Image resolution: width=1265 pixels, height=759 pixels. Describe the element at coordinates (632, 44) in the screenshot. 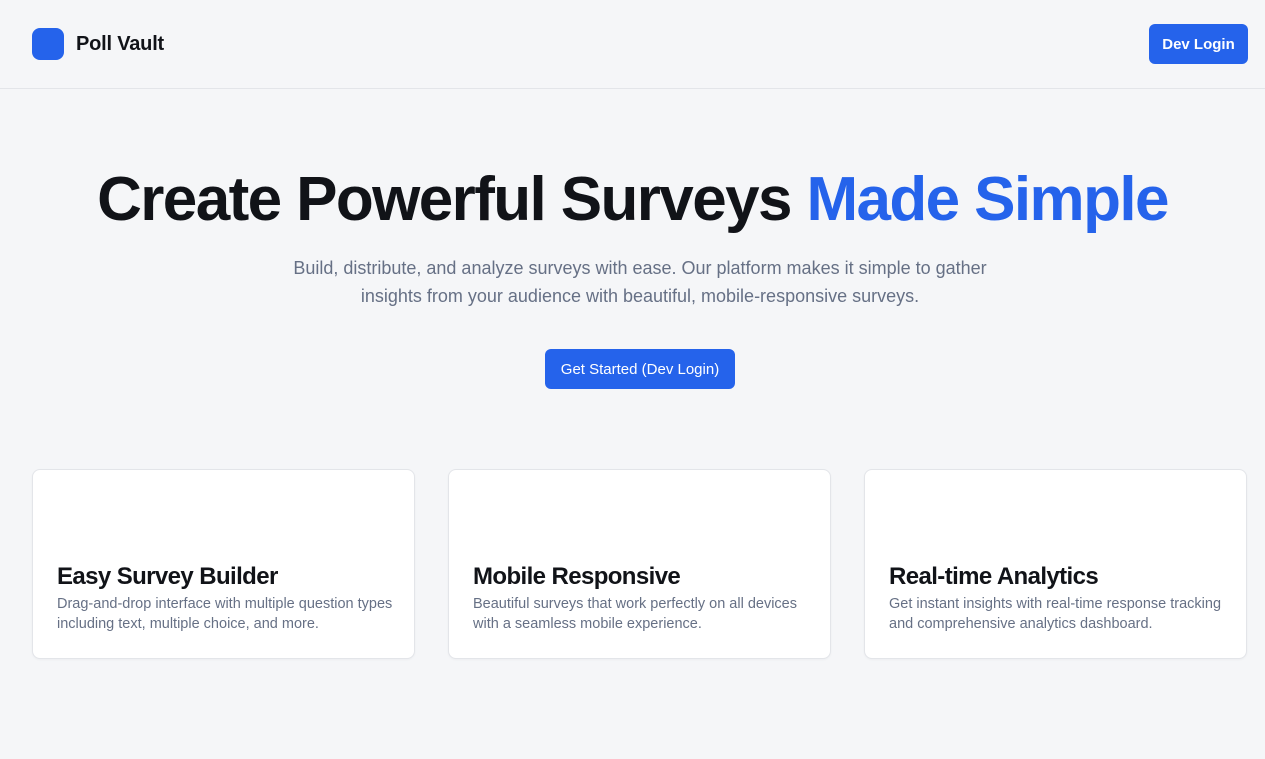

I see `top-nav: Poll Vault Dev Login` at that location.